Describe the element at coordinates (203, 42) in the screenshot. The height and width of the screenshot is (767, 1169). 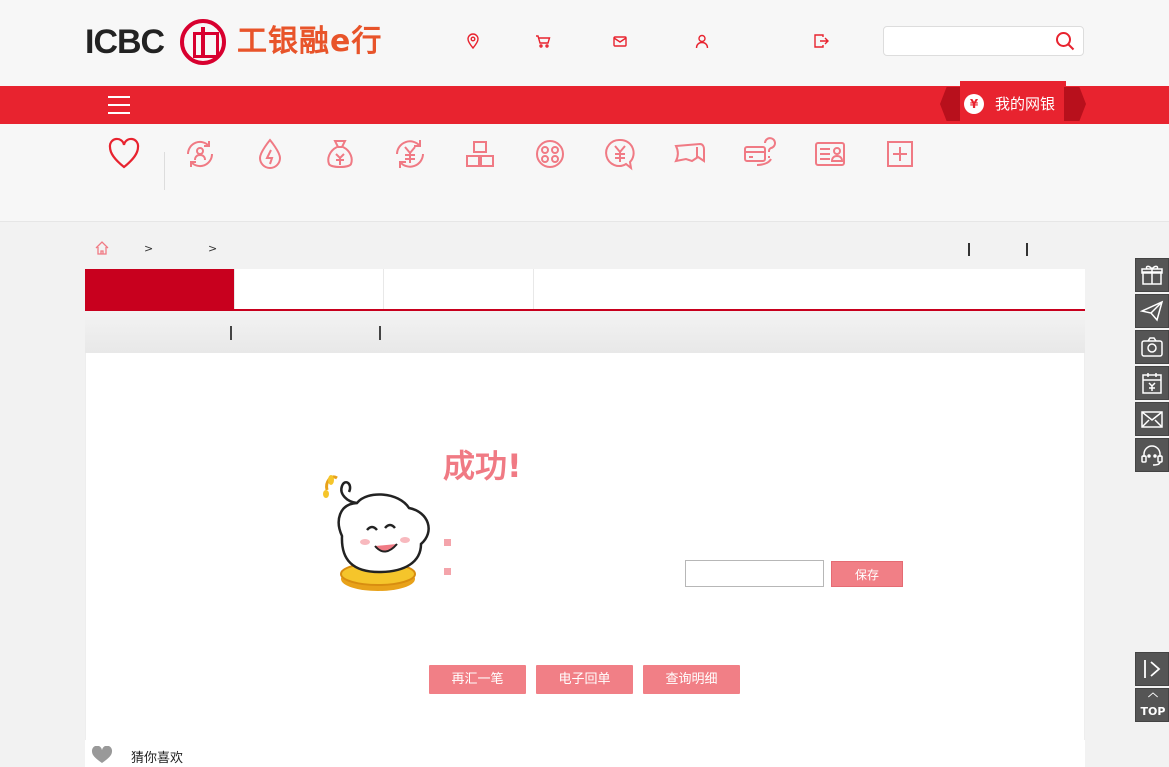
I see `logo-seal-icon` at that location.